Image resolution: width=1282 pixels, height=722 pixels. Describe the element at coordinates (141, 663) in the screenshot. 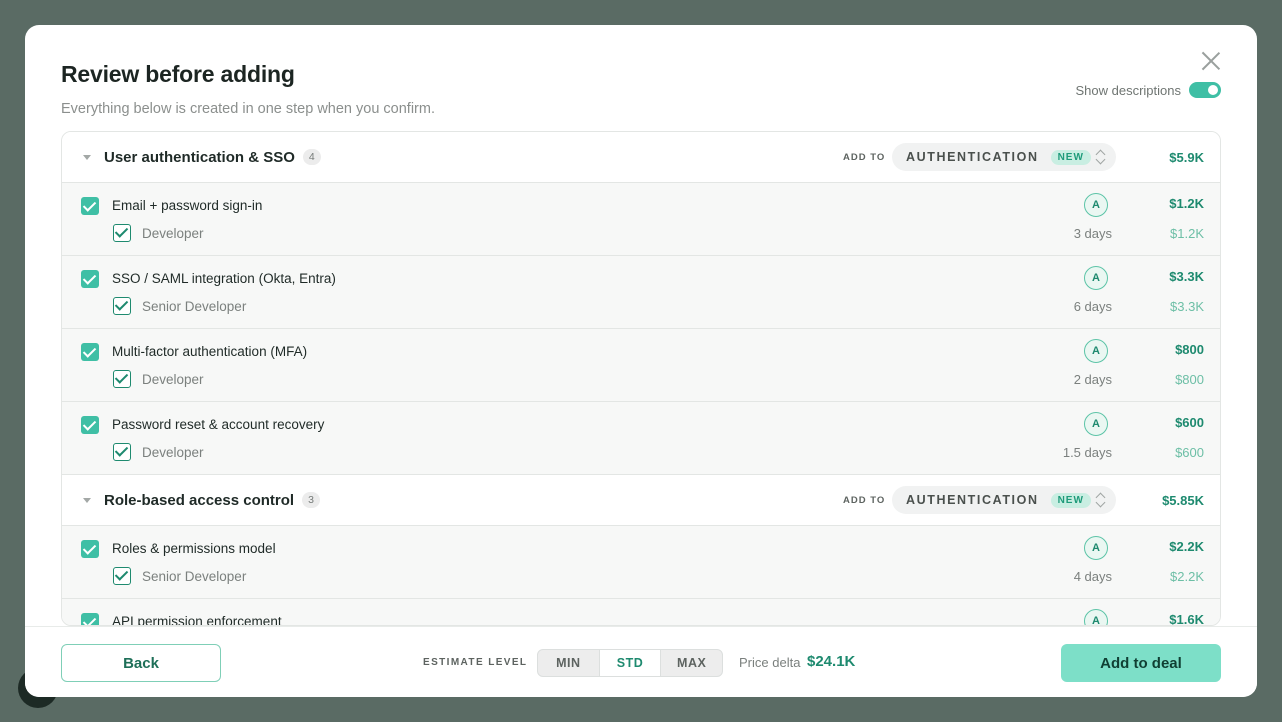

I see `back-button: Back` at that location.